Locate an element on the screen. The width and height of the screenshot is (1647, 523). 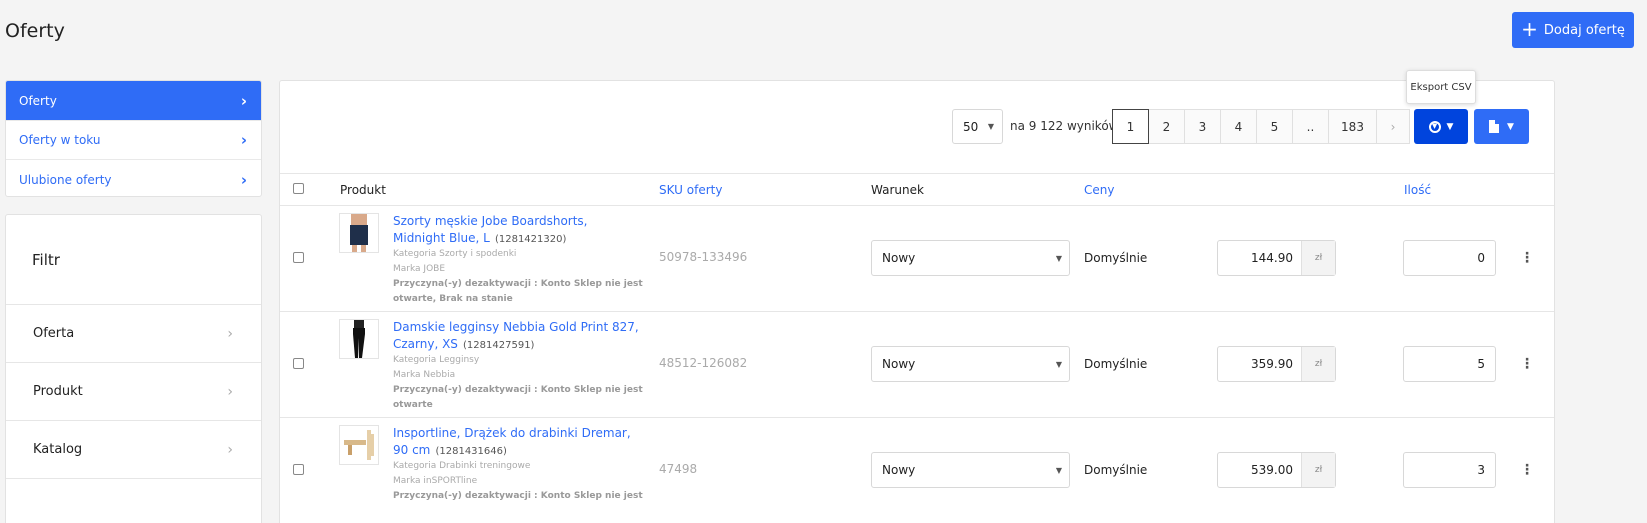
chevron-down-icon: ▼ is located at coordinates (1450, 126).